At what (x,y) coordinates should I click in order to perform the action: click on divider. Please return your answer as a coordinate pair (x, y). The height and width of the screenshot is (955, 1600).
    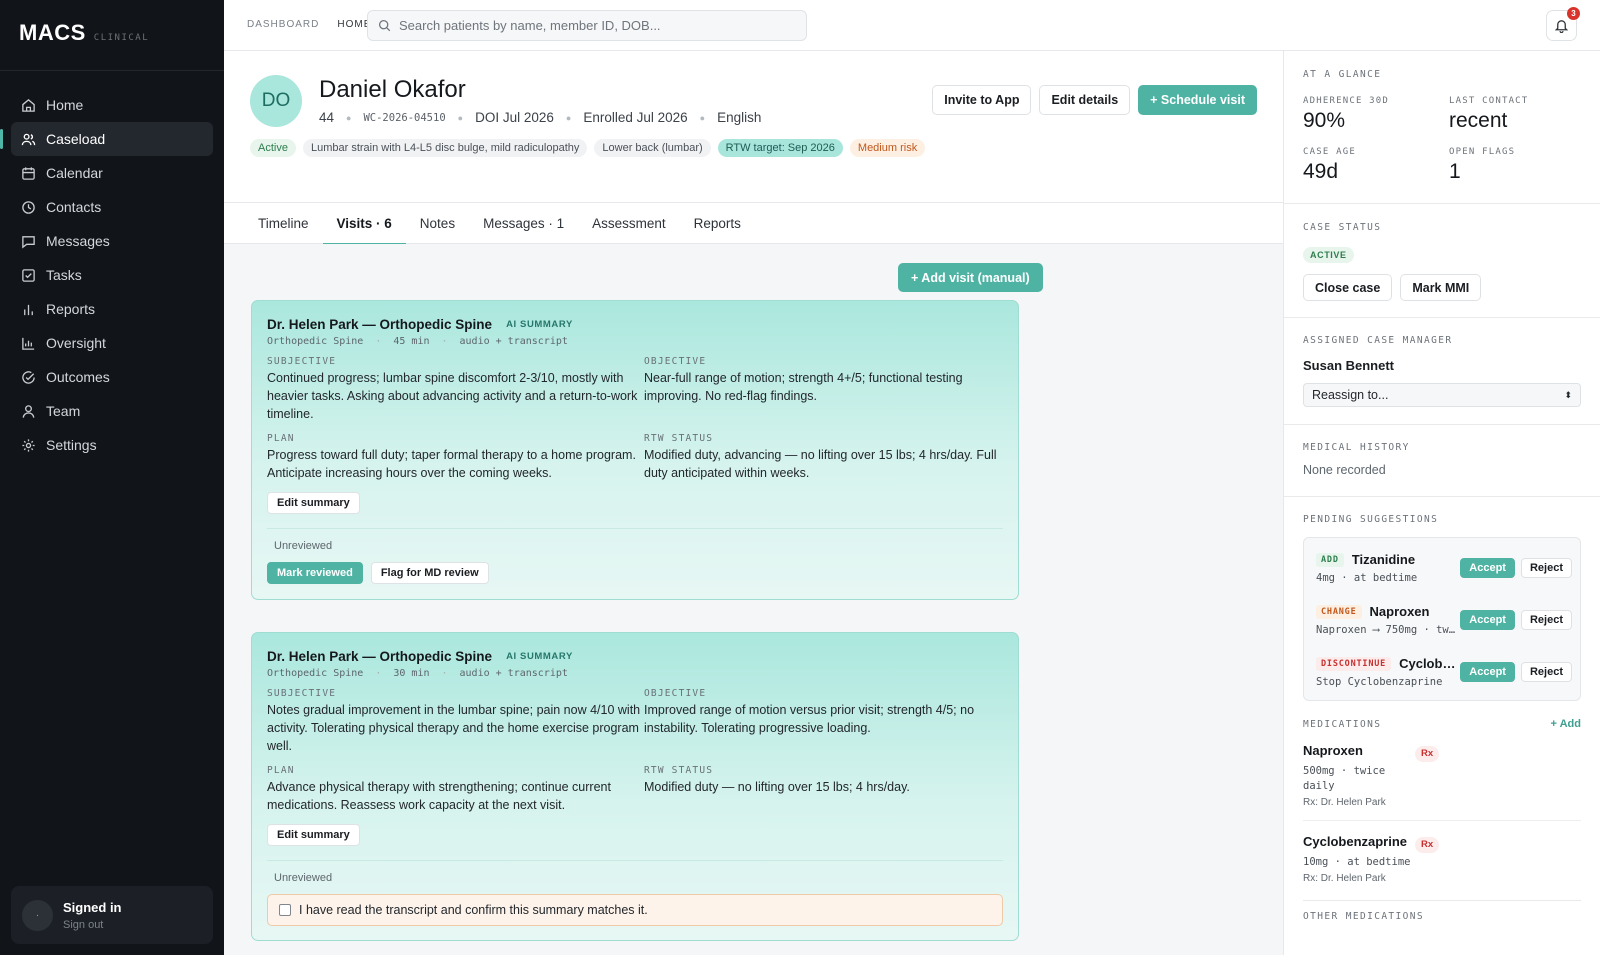
    Looking at the image, I should click on (635, 528).